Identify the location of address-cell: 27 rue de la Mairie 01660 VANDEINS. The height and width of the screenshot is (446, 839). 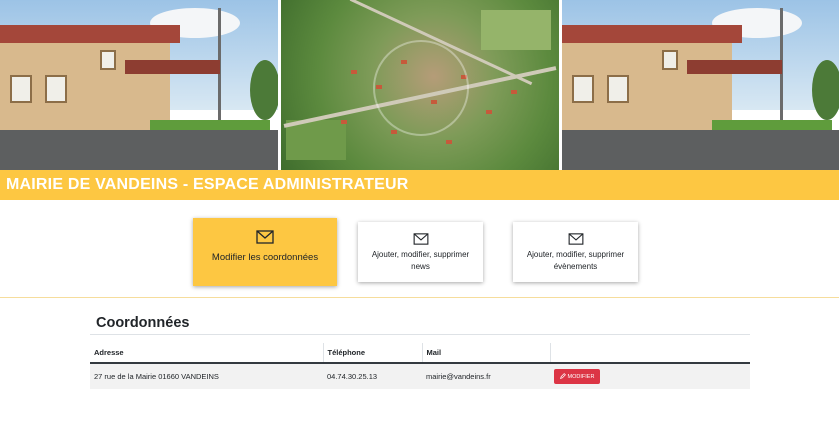
(206, 376).